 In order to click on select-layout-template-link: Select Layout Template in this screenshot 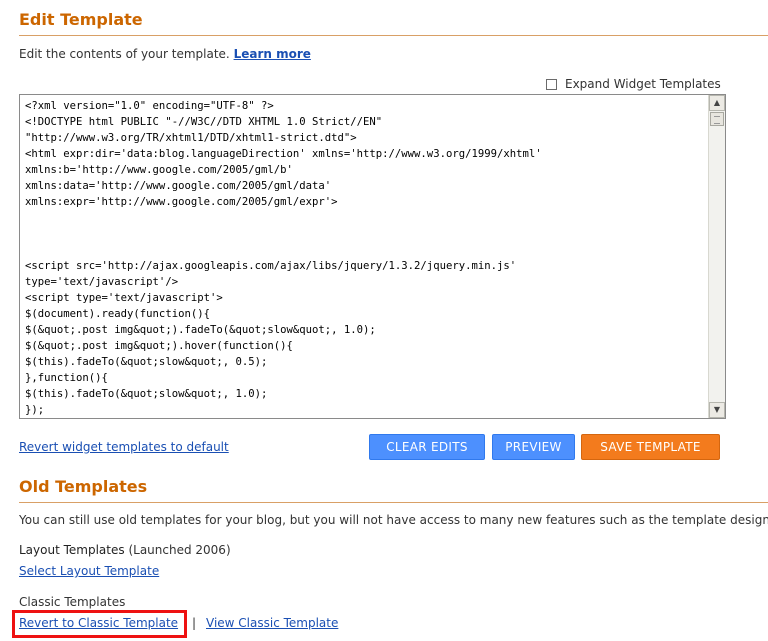, I will do `click(89, 571)`.